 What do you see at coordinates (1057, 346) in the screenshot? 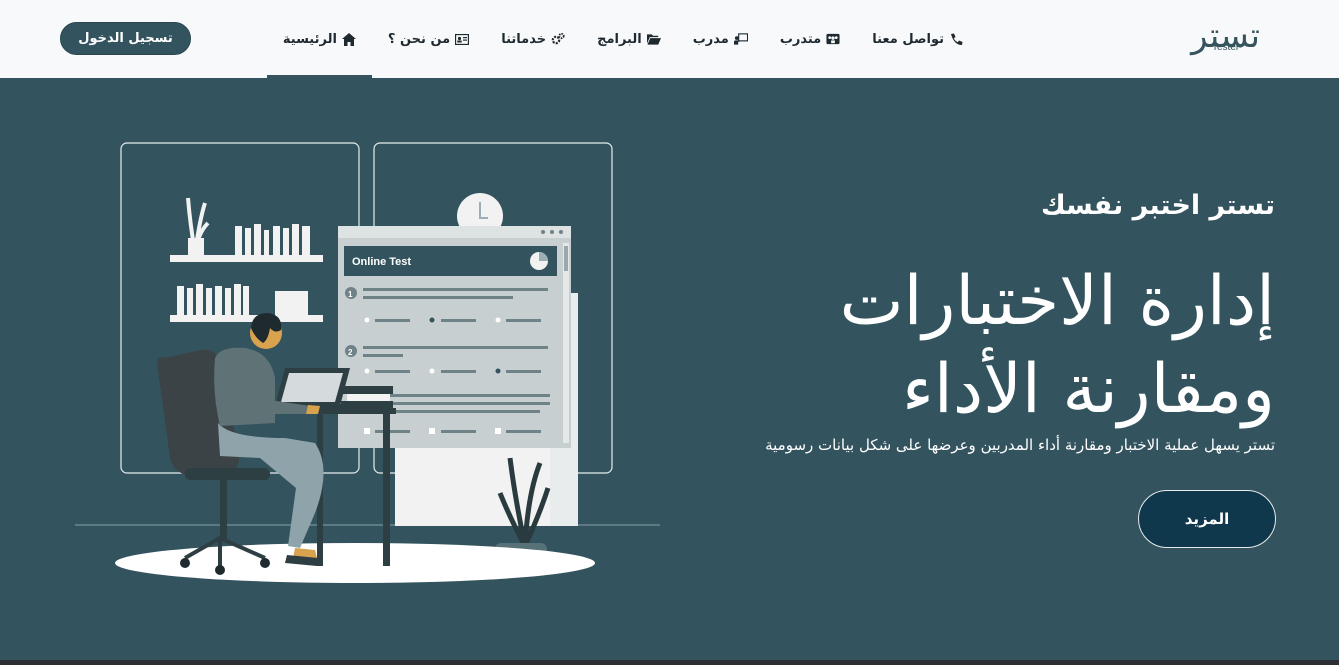
I see `hero-headline: إدارة الاختبارات ومقارنة الأداء` at bounding box center [1057, 346].